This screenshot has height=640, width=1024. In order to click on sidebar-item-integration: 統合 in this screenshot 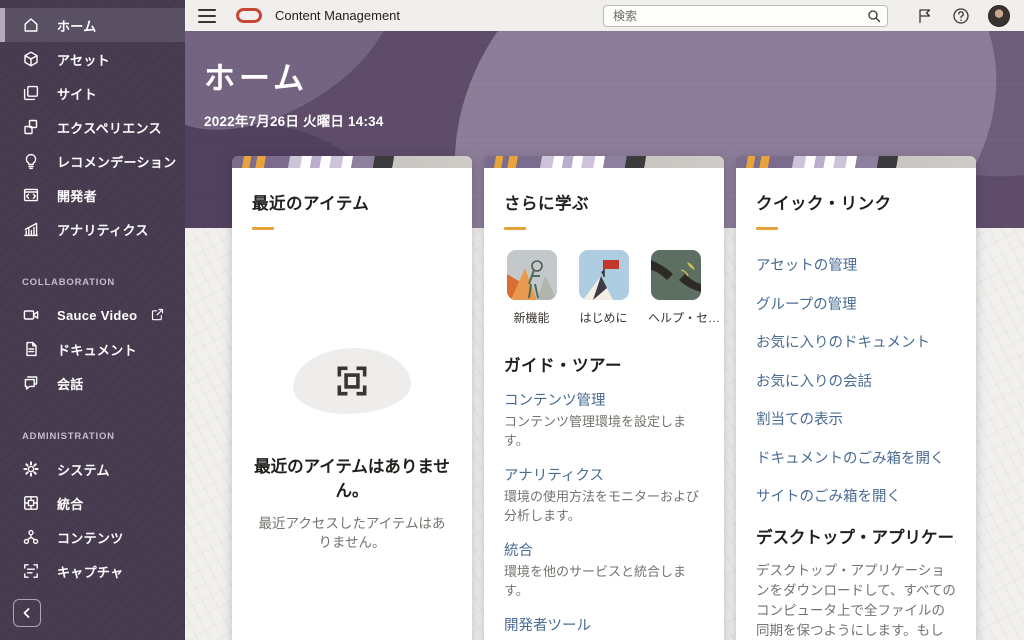, I will do `click(92, 503)`.